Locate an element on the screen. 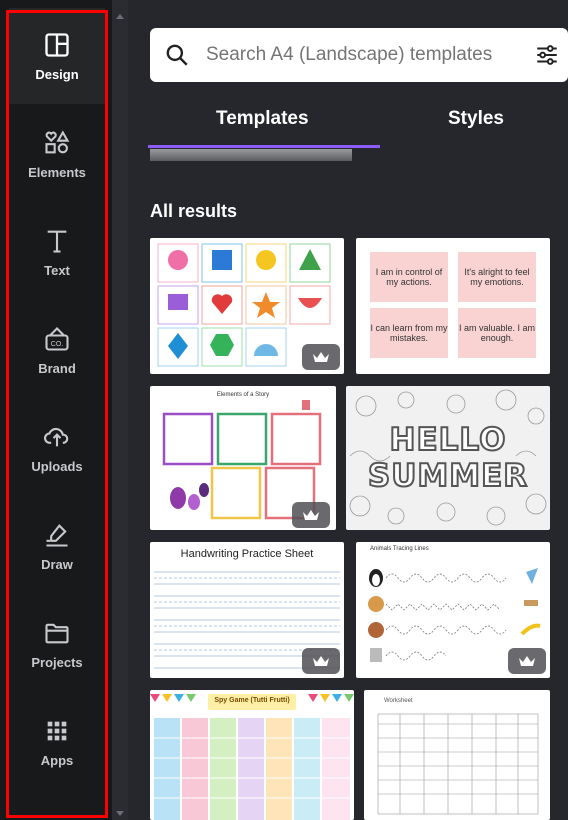  template-title: HELLO SUMMER is located at coordinates (448, 458).